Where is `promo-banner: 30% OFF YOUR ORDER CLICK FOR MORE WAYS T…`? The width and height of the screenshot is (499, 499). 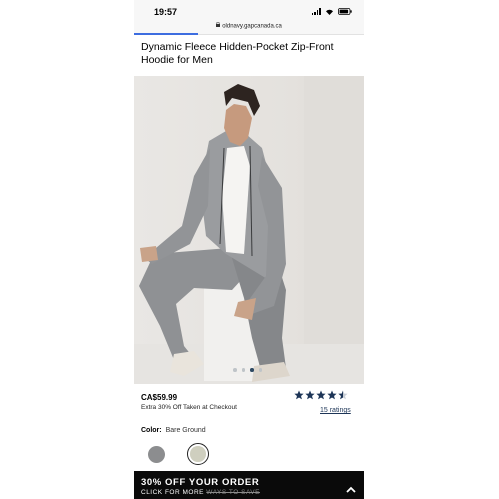 promo-banner: 30% OFF YOUR ORDER CLICK FOR MORE WAYS T… is located at coordinates (249, 485).